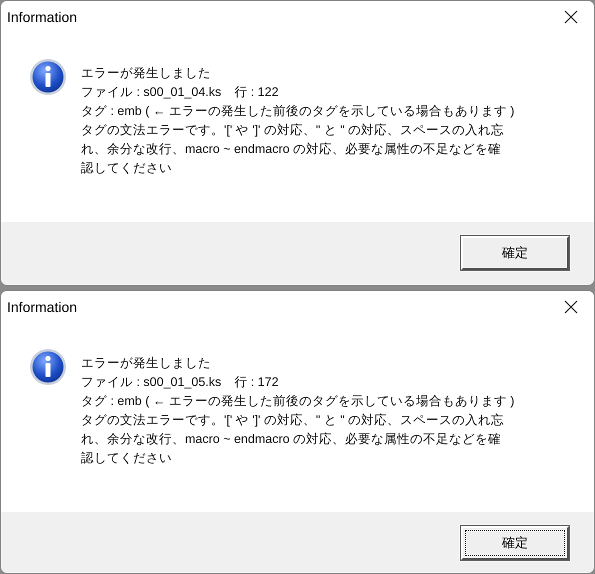  What do you see at coordinates (180, 92) in the screenshot?
I see `message-text: ファイル : s00_01_04.ks 行 : 122` at bounding box center [180, 92].